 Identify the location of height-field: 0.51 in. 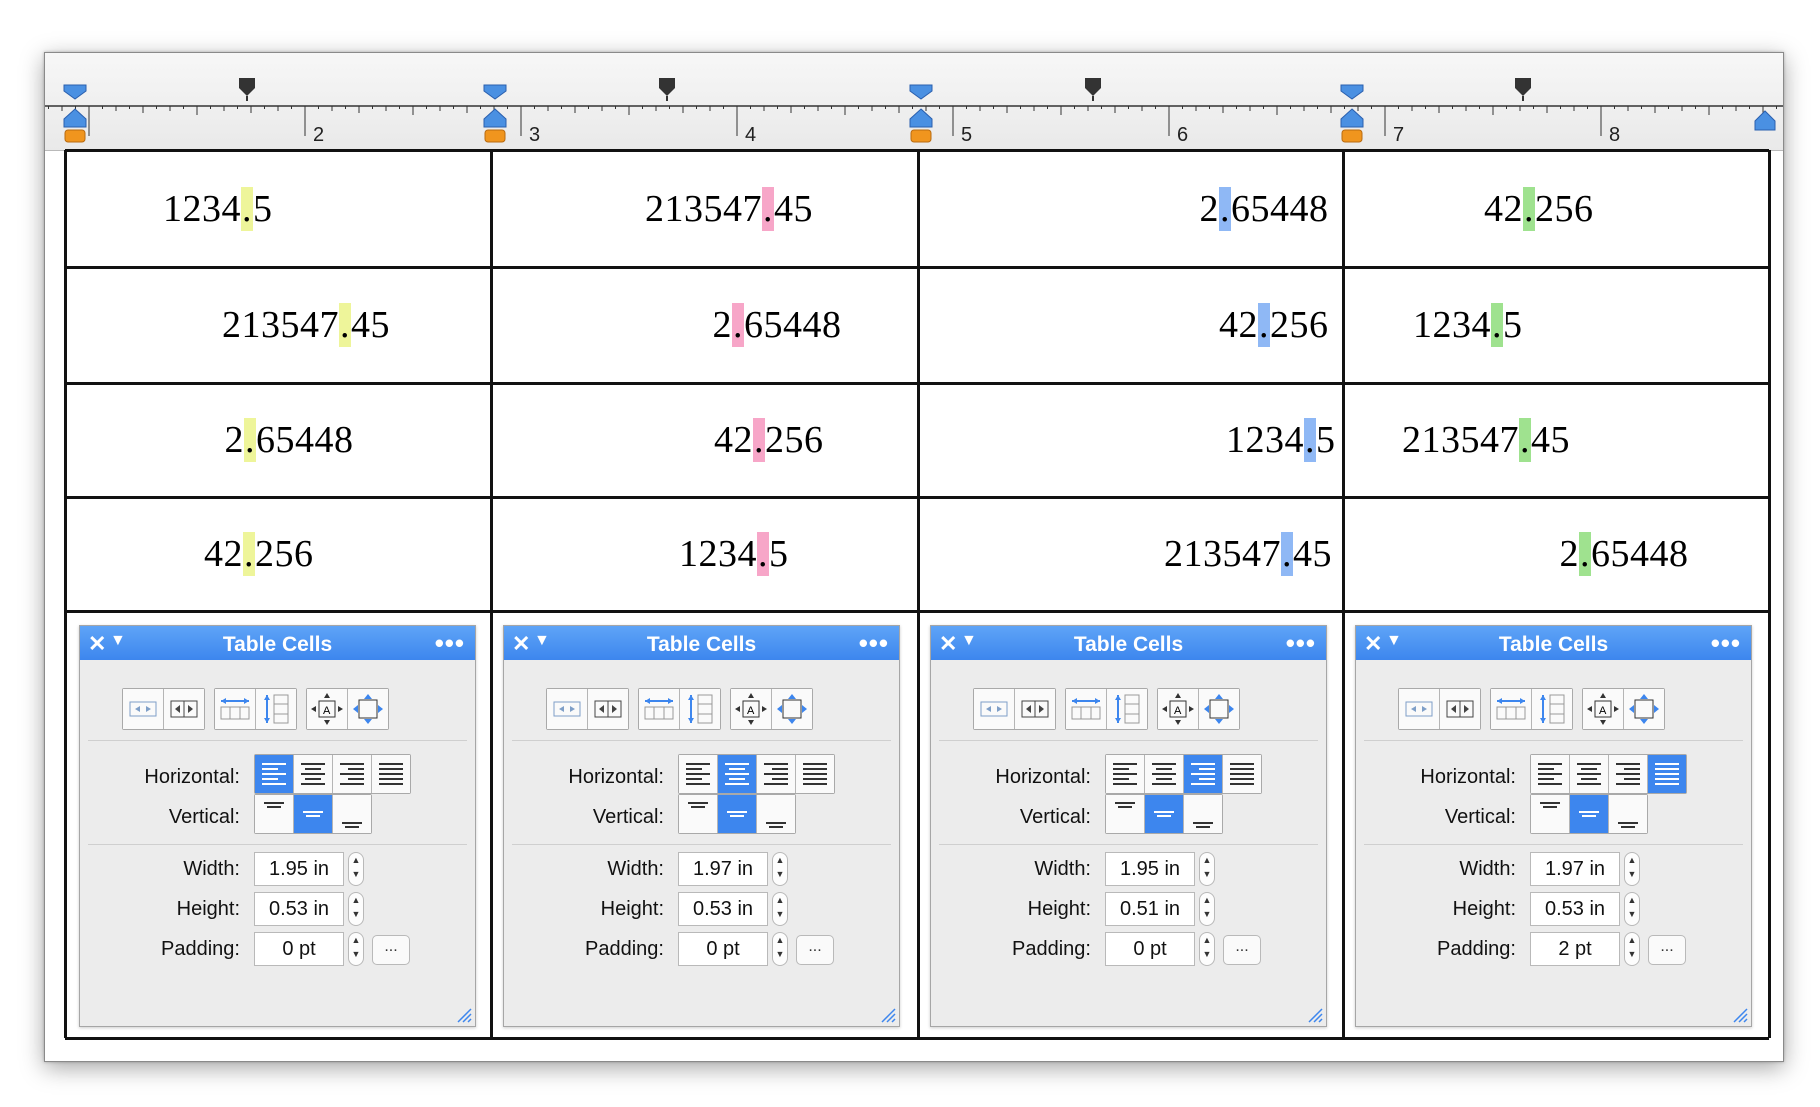
(1150, 909).